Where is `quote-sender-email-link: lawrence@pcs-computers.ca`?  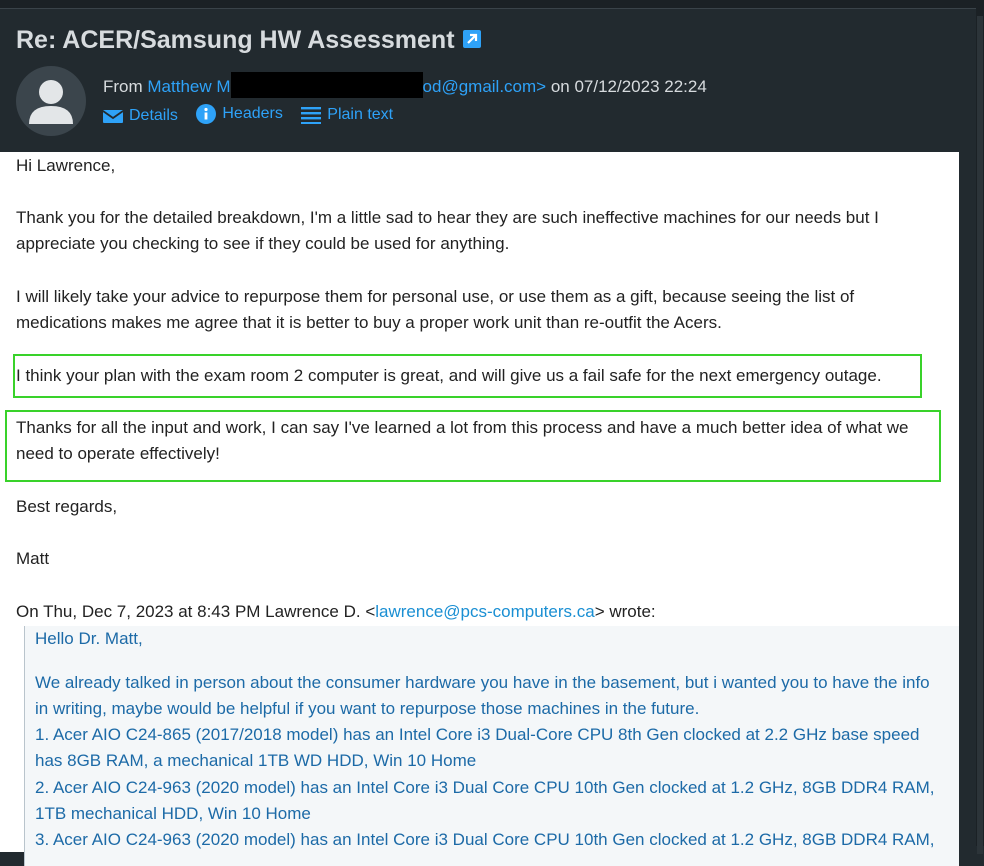 quote-sender-email-link: lawrence@pcs-computers.ca is located at coordinates (484, 611).